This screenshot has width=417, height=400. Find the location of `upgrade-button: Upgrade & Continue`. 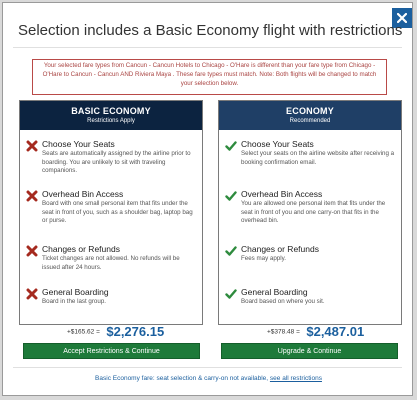

upgrade-button: Upgrade & Continue is located at coordinates (309, 351).